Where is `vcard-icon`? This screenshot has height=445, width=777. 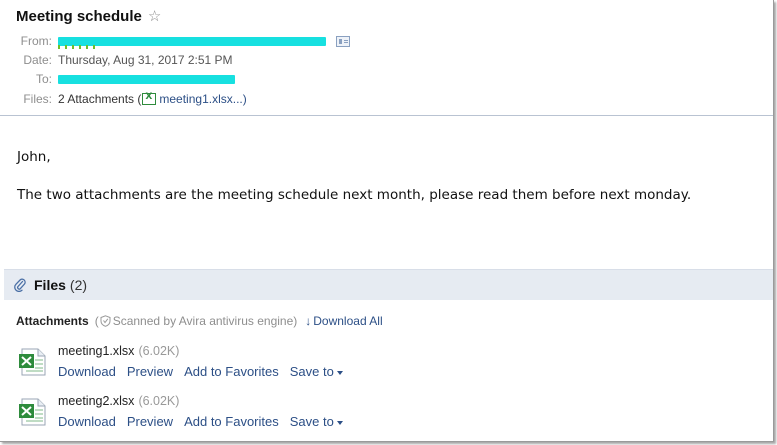 vcard-icon is located at coordinates (343, 41).